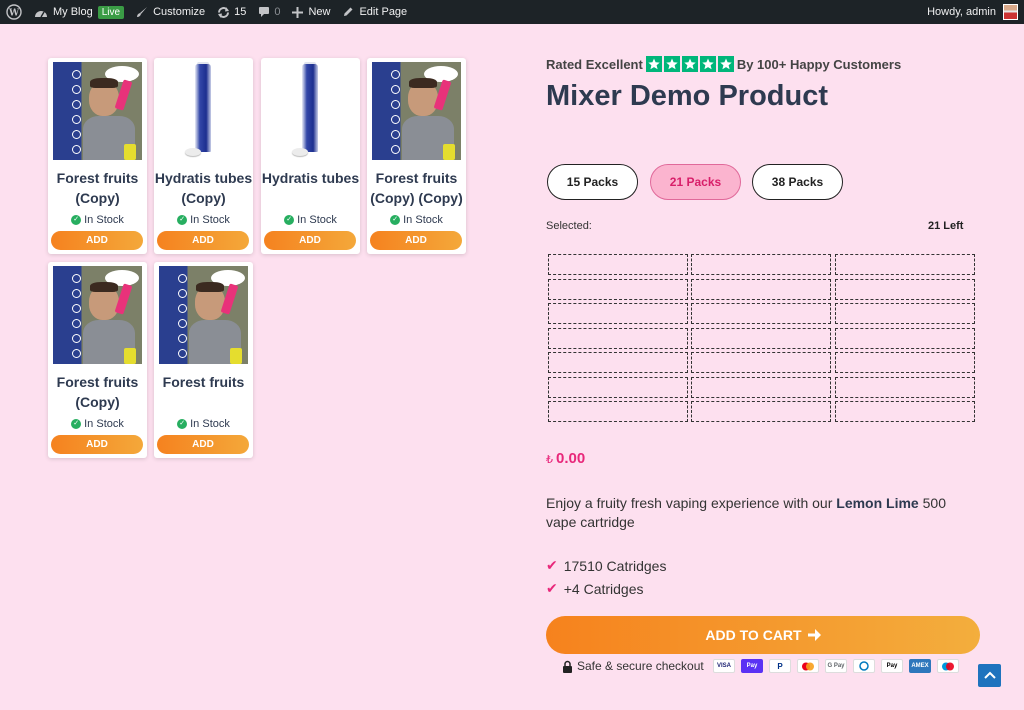 The height and width of the screenshot is (710, 1024). Describe the element at coordinates (877, 503) in the screenshot. I see `description-flavor: Lemon Lime` at that location.